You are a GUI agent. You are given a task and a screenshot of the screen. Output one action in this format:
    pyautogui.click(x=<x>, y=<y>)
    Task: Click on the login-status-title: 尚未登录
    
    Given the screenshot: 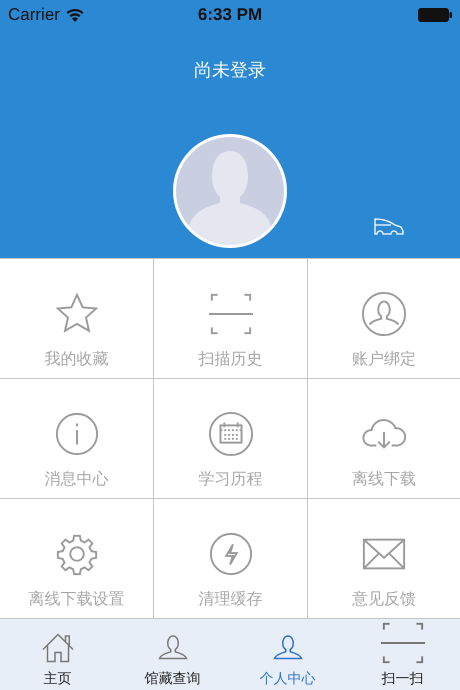 What is the action you would take?
    pyautogui.click(x=230, y=70)
    